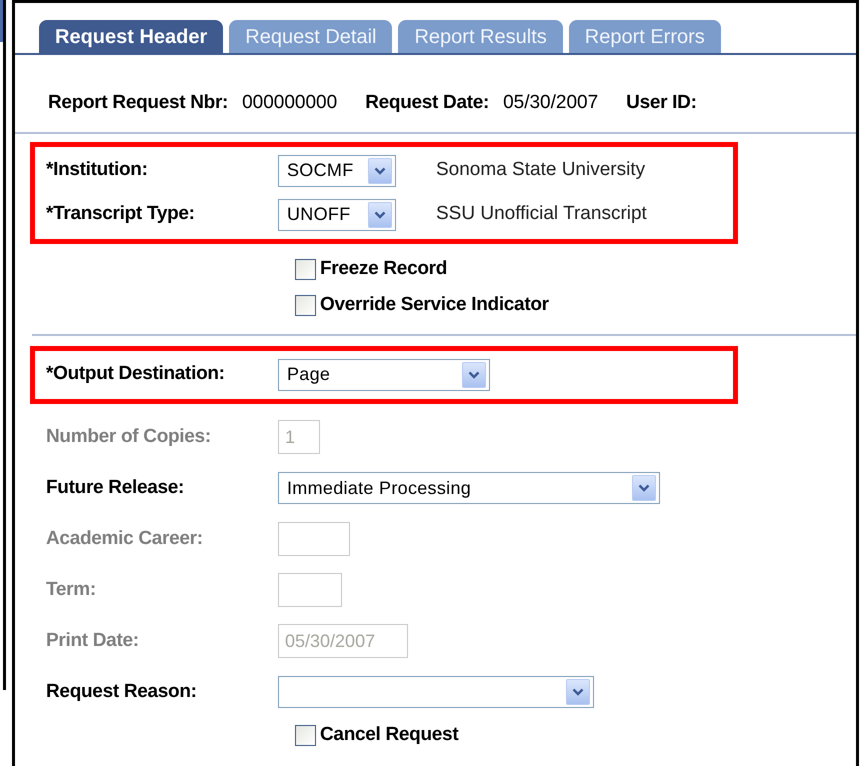 The image size is (862, 766). What do you see at coordinates (427, 103) in the screenshot?
I see `info-label: Request Date:` at bounding box center [427, 103].